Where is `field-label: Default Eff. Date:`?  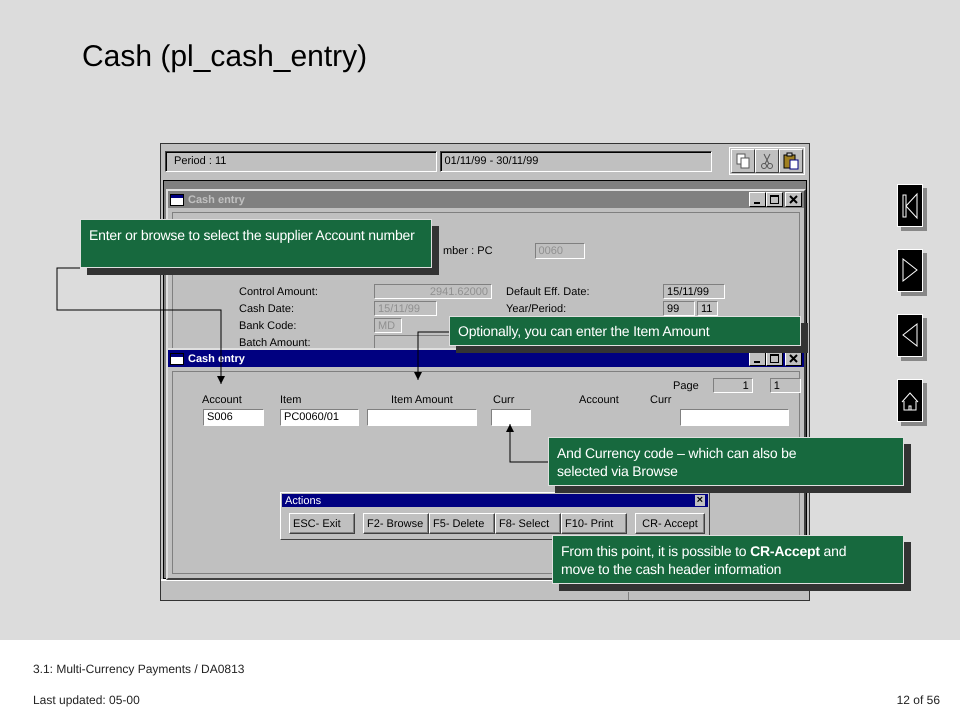 field-label: Default Eff. Date: is located at coordinates (548, 292).